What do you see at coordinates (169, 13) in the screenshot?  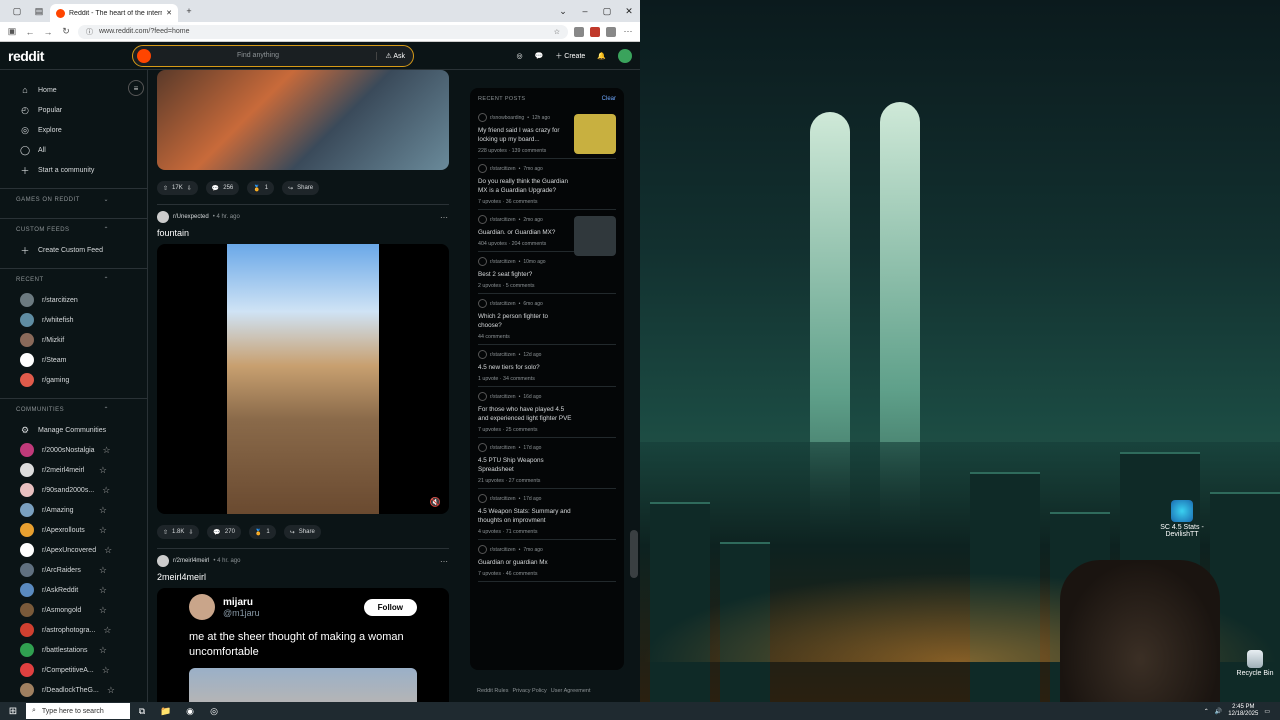 I see `close-tab-icon: ✕` at bounding box center [169, 13].